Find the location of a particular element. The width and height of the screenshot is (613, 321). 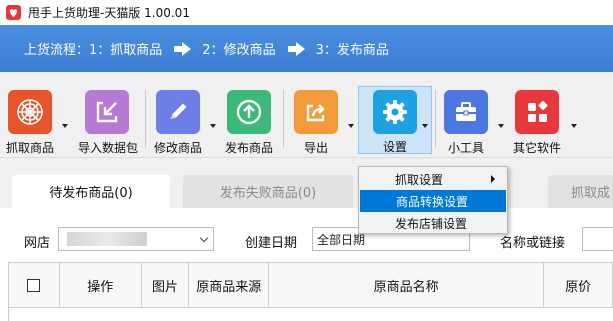

workflow-label: 上货流程： is located at coordinates (57, 50).